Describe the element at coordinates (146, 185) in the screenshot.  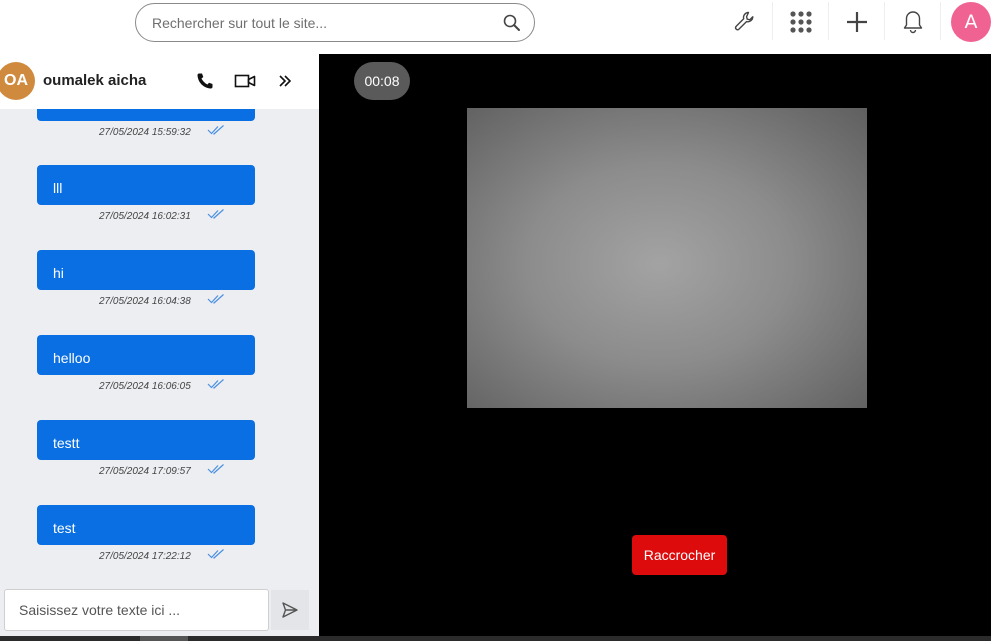
I see `message-bubble: lll` at that location.